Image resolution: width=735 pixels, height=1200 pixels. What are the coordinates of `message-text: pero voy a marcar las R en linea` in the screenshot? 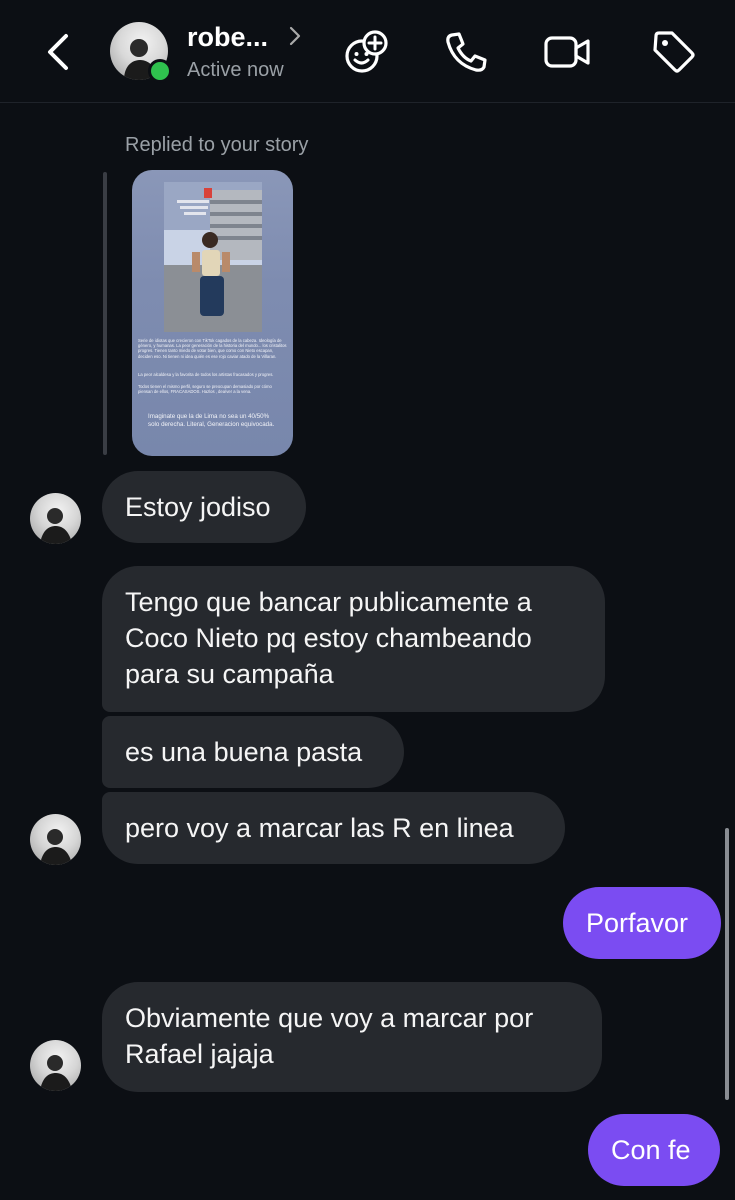 It's located at (319, 828).